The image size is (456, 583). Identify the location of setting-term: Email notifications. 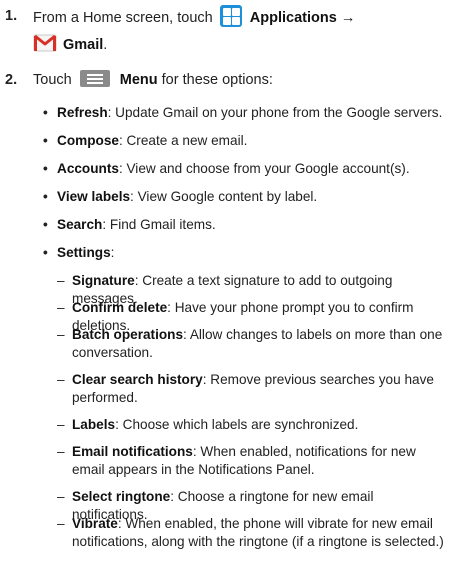
(132, 451).